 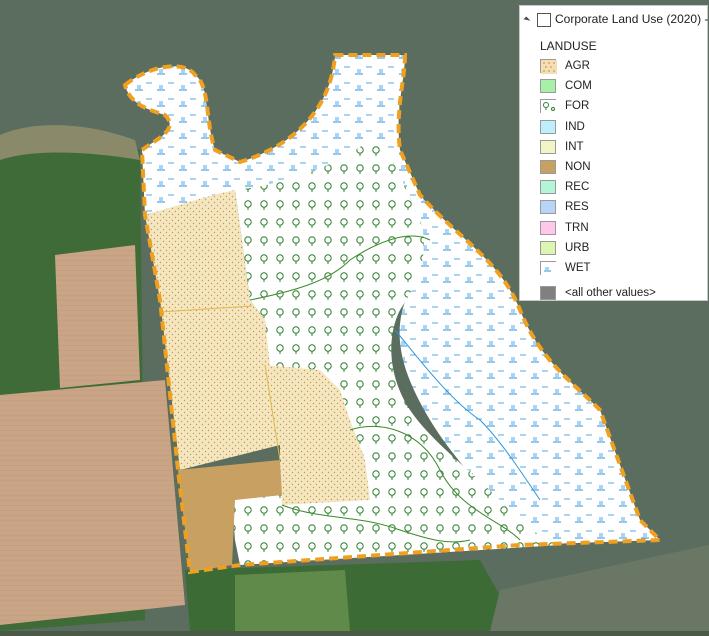 I want to click on layer-visibility-checkbox, so click(x=544, y=20).